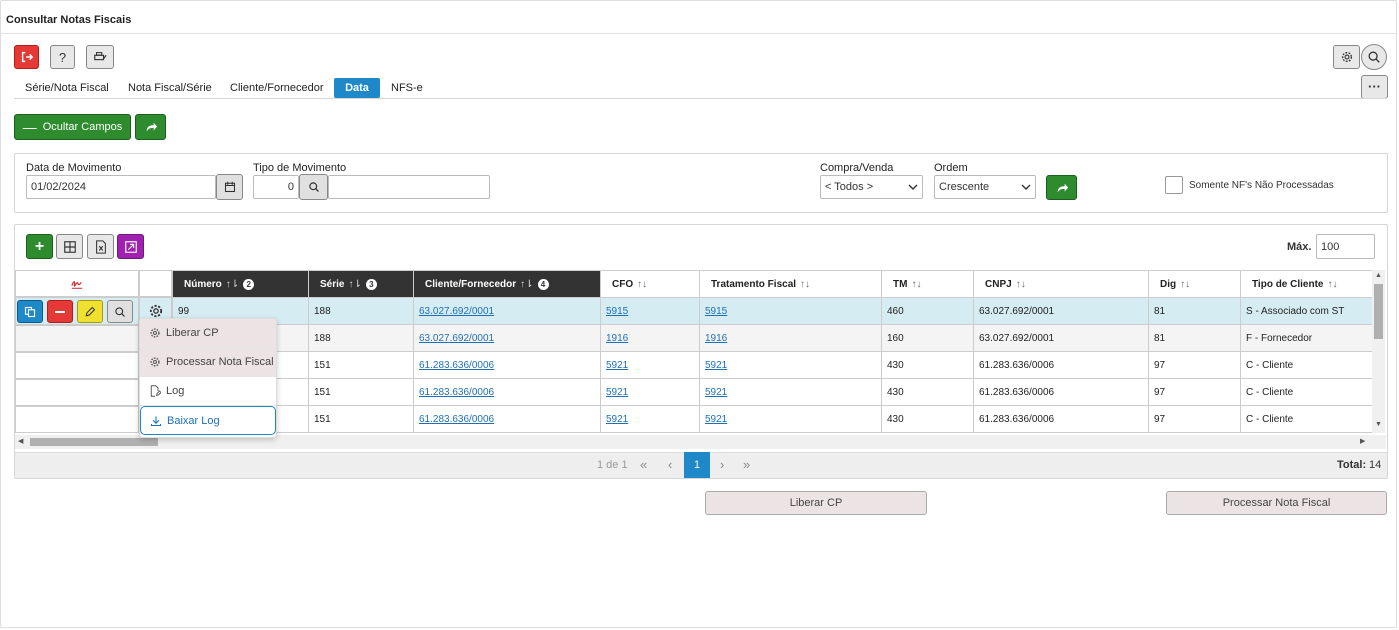  Describe the element at coordinates (1374, 57) in the screenshot. I see `search-button` at that location.